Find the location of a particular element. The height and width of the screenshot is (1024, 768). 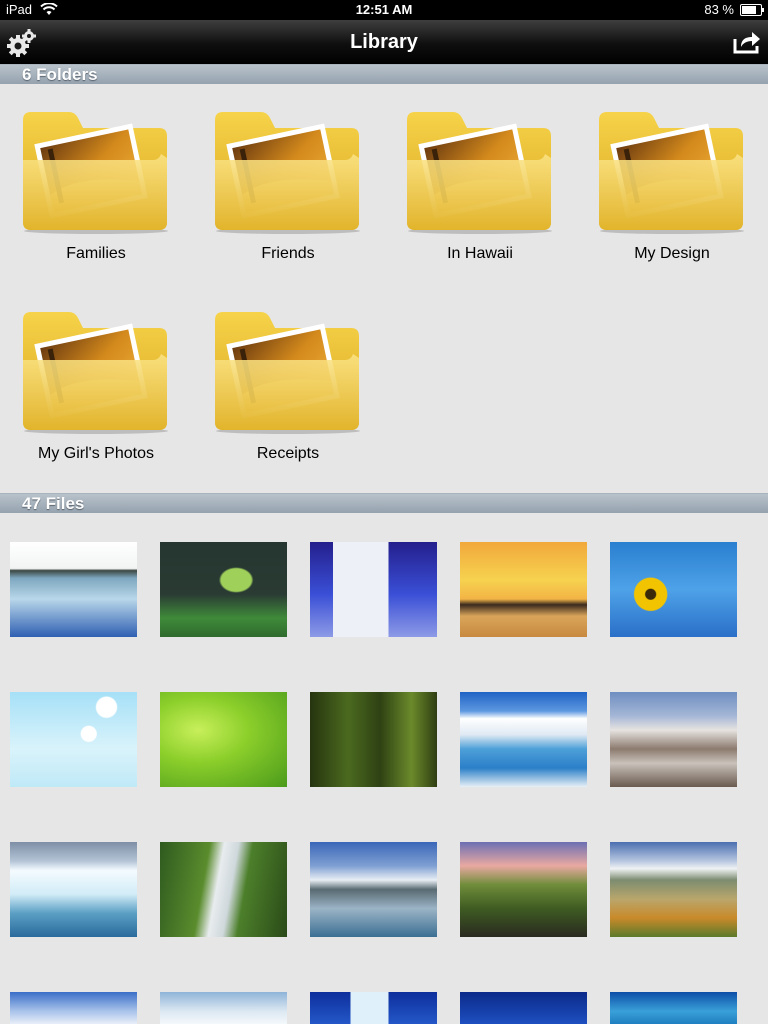

folder-item: In Hawaii is located at coordinates (480, 195).